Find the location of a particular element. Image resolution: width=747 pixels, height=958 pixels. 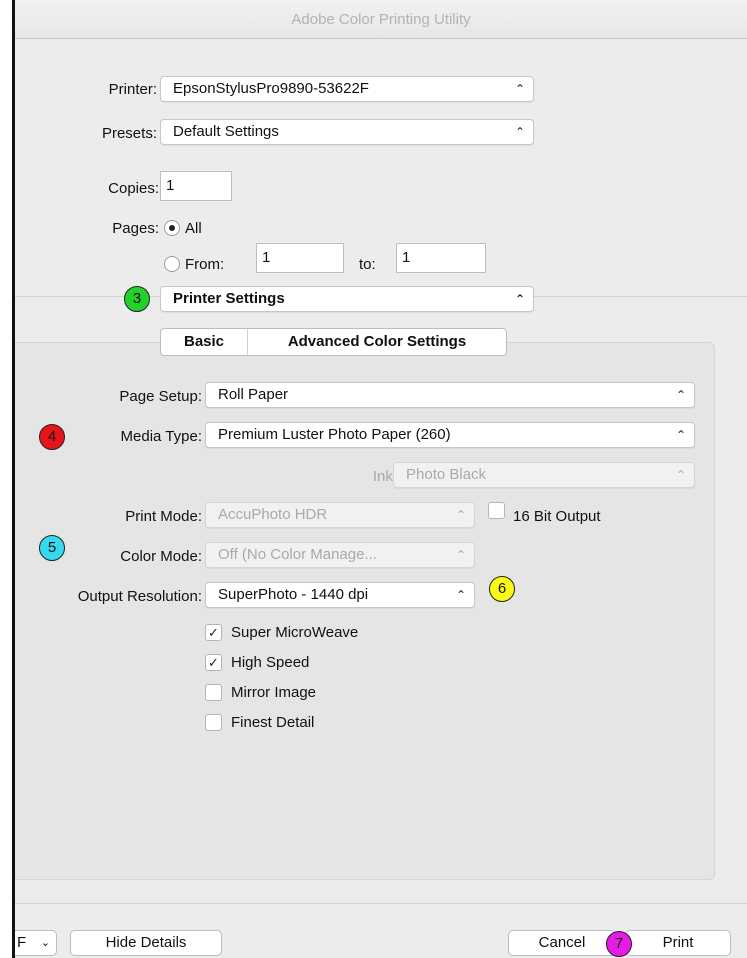

pages-to-input: 1 is located at coordinates (441, 258).